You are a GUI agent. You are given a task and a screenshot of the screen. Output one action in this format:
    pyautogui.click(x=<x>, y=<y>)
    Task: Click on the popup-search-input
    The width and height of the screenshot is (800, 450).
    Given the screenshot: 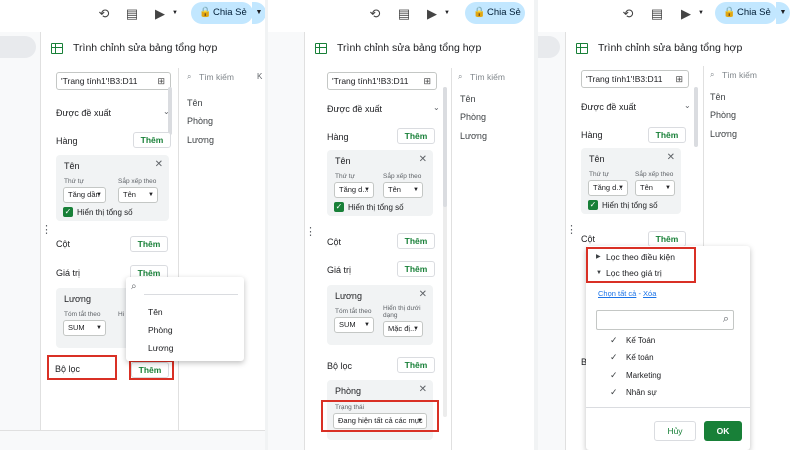 What is the action you would take?
    pyautogui.click(x=191, y=289)
    